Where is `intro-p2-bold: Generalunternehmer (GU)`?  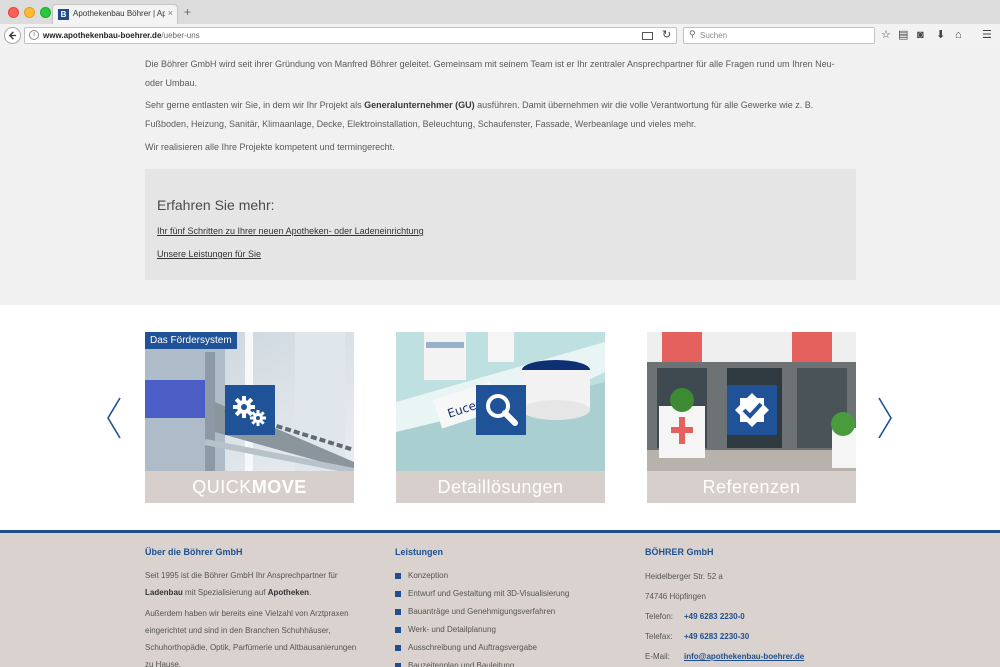 intro-p2-bold: Generalunternehmer (GU) is located at coordinates (419, 105).